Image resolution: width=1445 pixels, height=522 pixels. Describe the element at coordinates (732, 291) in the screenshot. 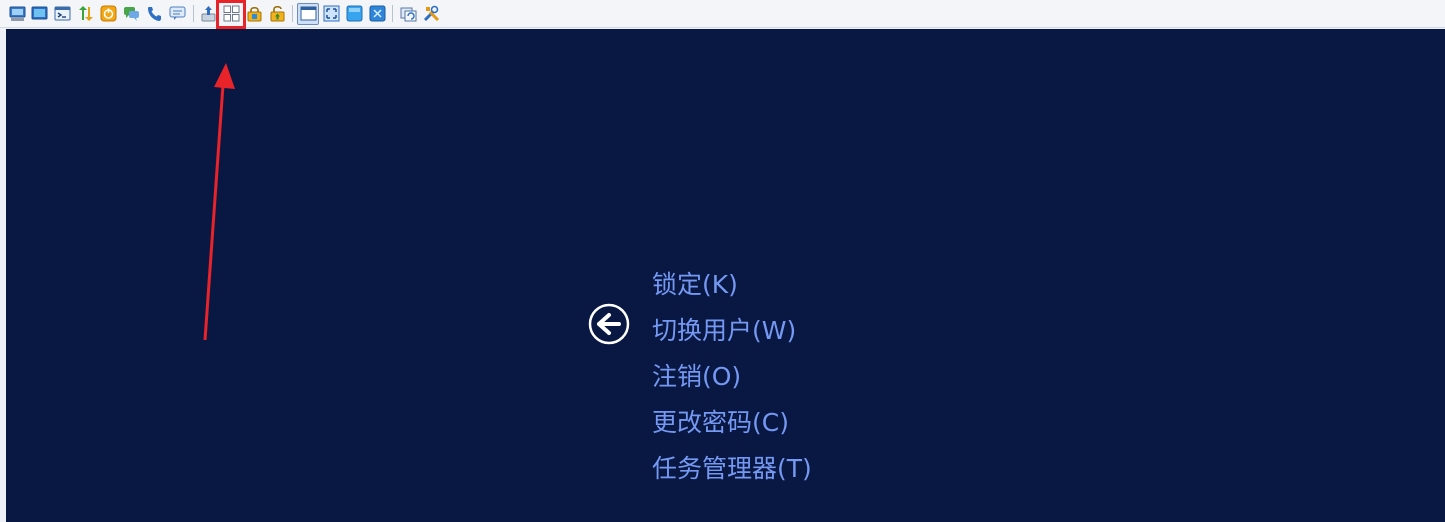

I see `menu-item-lock: 锁定(K)` at that location.